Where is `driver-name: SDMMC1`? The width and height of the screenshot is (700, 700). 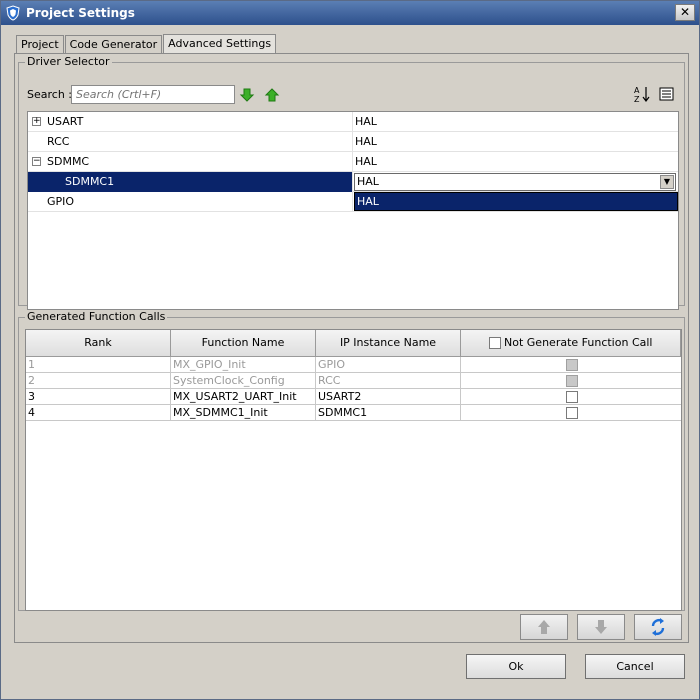 driver-name: SDMMC1 is located at coordinates (90, 181).